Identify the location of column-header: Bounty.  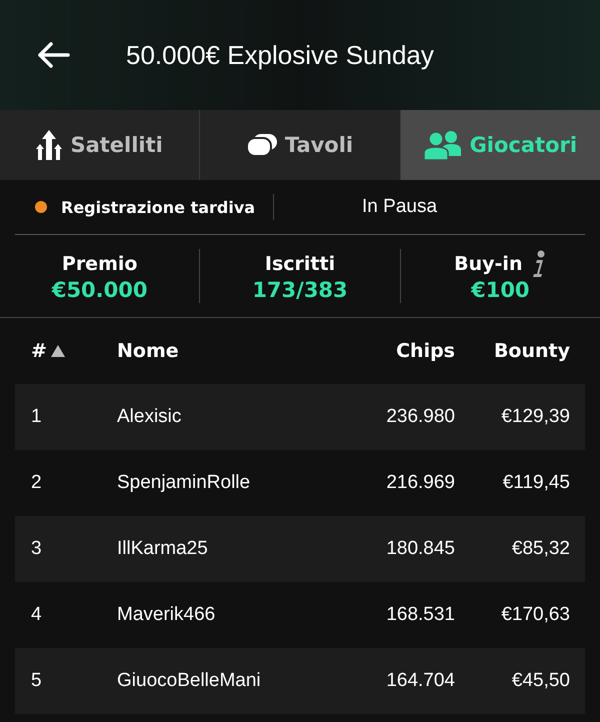
(532, 351).